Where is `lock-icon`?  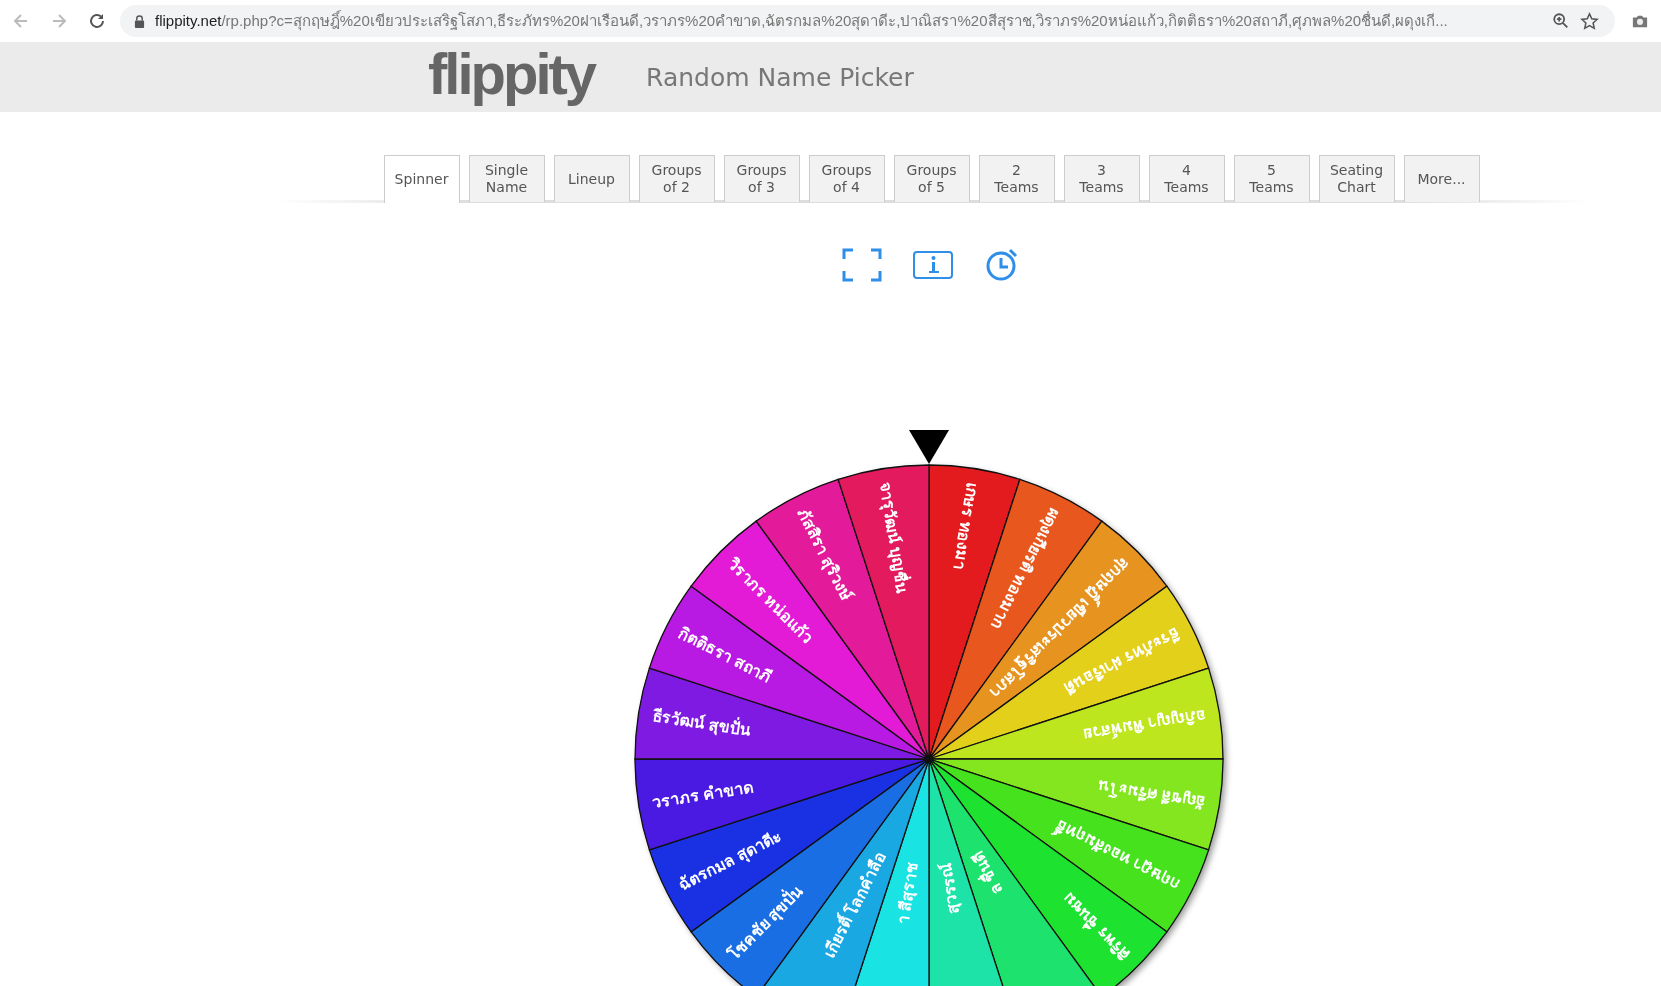
lock-icon is located at coordinates (139, 21).